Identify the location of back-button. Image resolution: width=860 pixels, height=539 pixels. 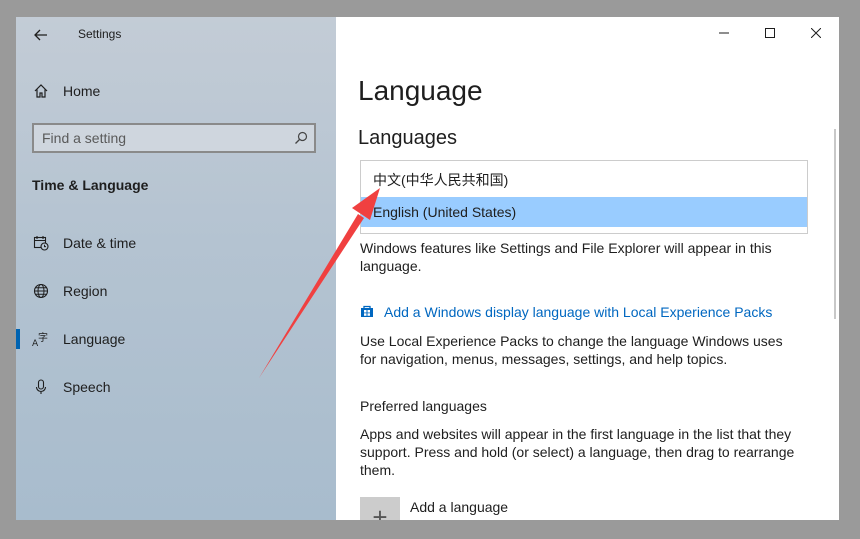
(41, 35).